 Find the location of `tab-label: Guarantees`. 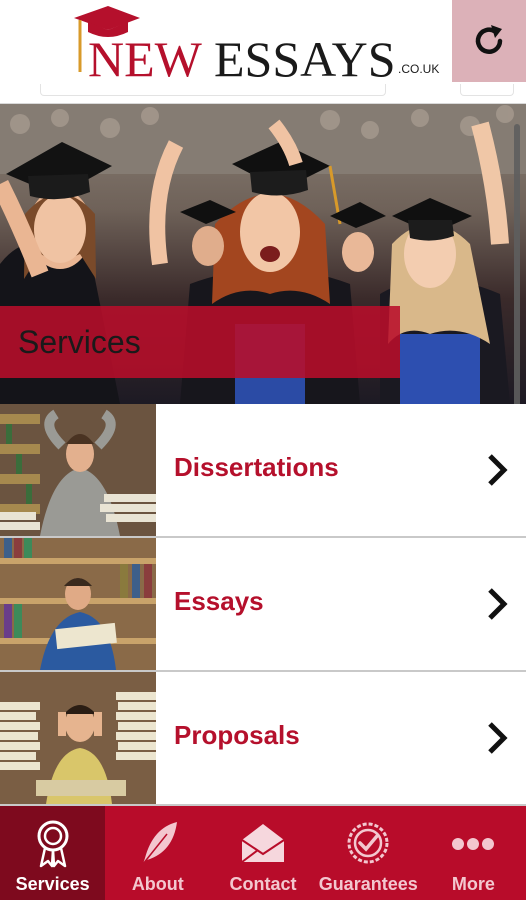

tab-label: Guarantees is located at coordinates (368, 884).